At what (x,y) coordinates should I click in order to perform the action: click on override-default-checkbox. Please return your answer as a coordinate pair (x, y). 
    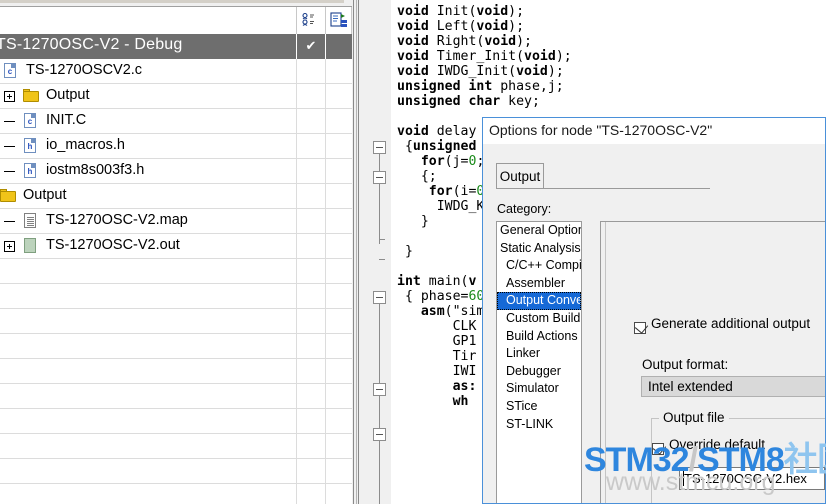
    Looking at the image, I should click on (659, 448).